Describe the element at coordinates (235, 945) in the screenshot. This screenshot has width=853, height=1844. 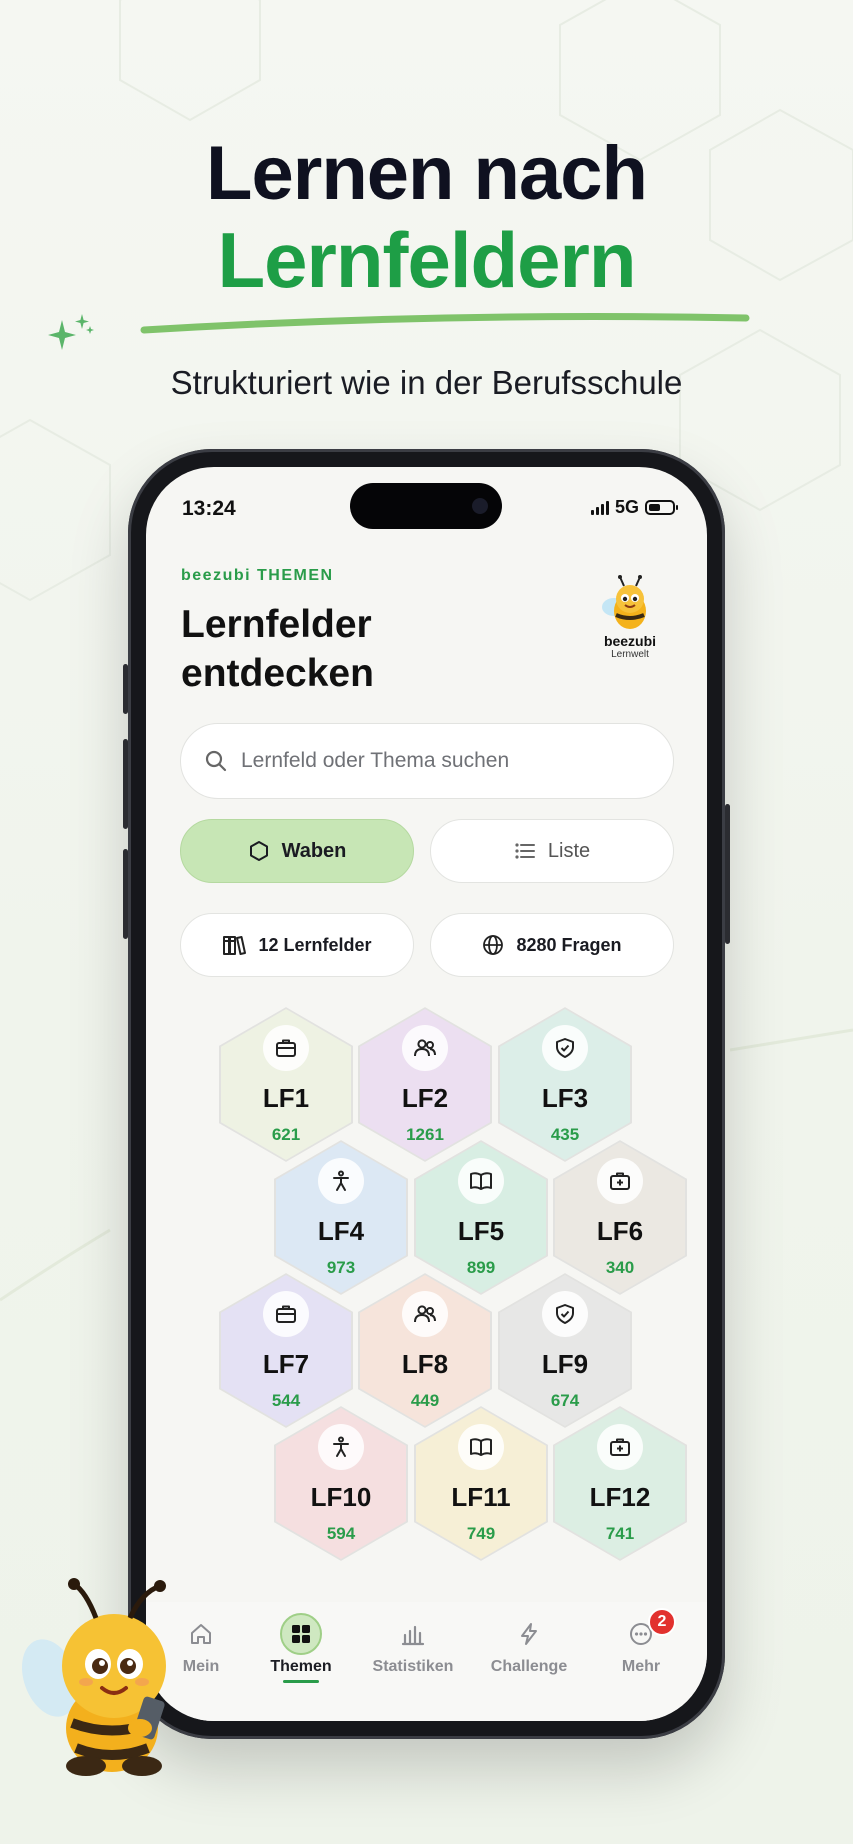
I see `books-icon` at that location.